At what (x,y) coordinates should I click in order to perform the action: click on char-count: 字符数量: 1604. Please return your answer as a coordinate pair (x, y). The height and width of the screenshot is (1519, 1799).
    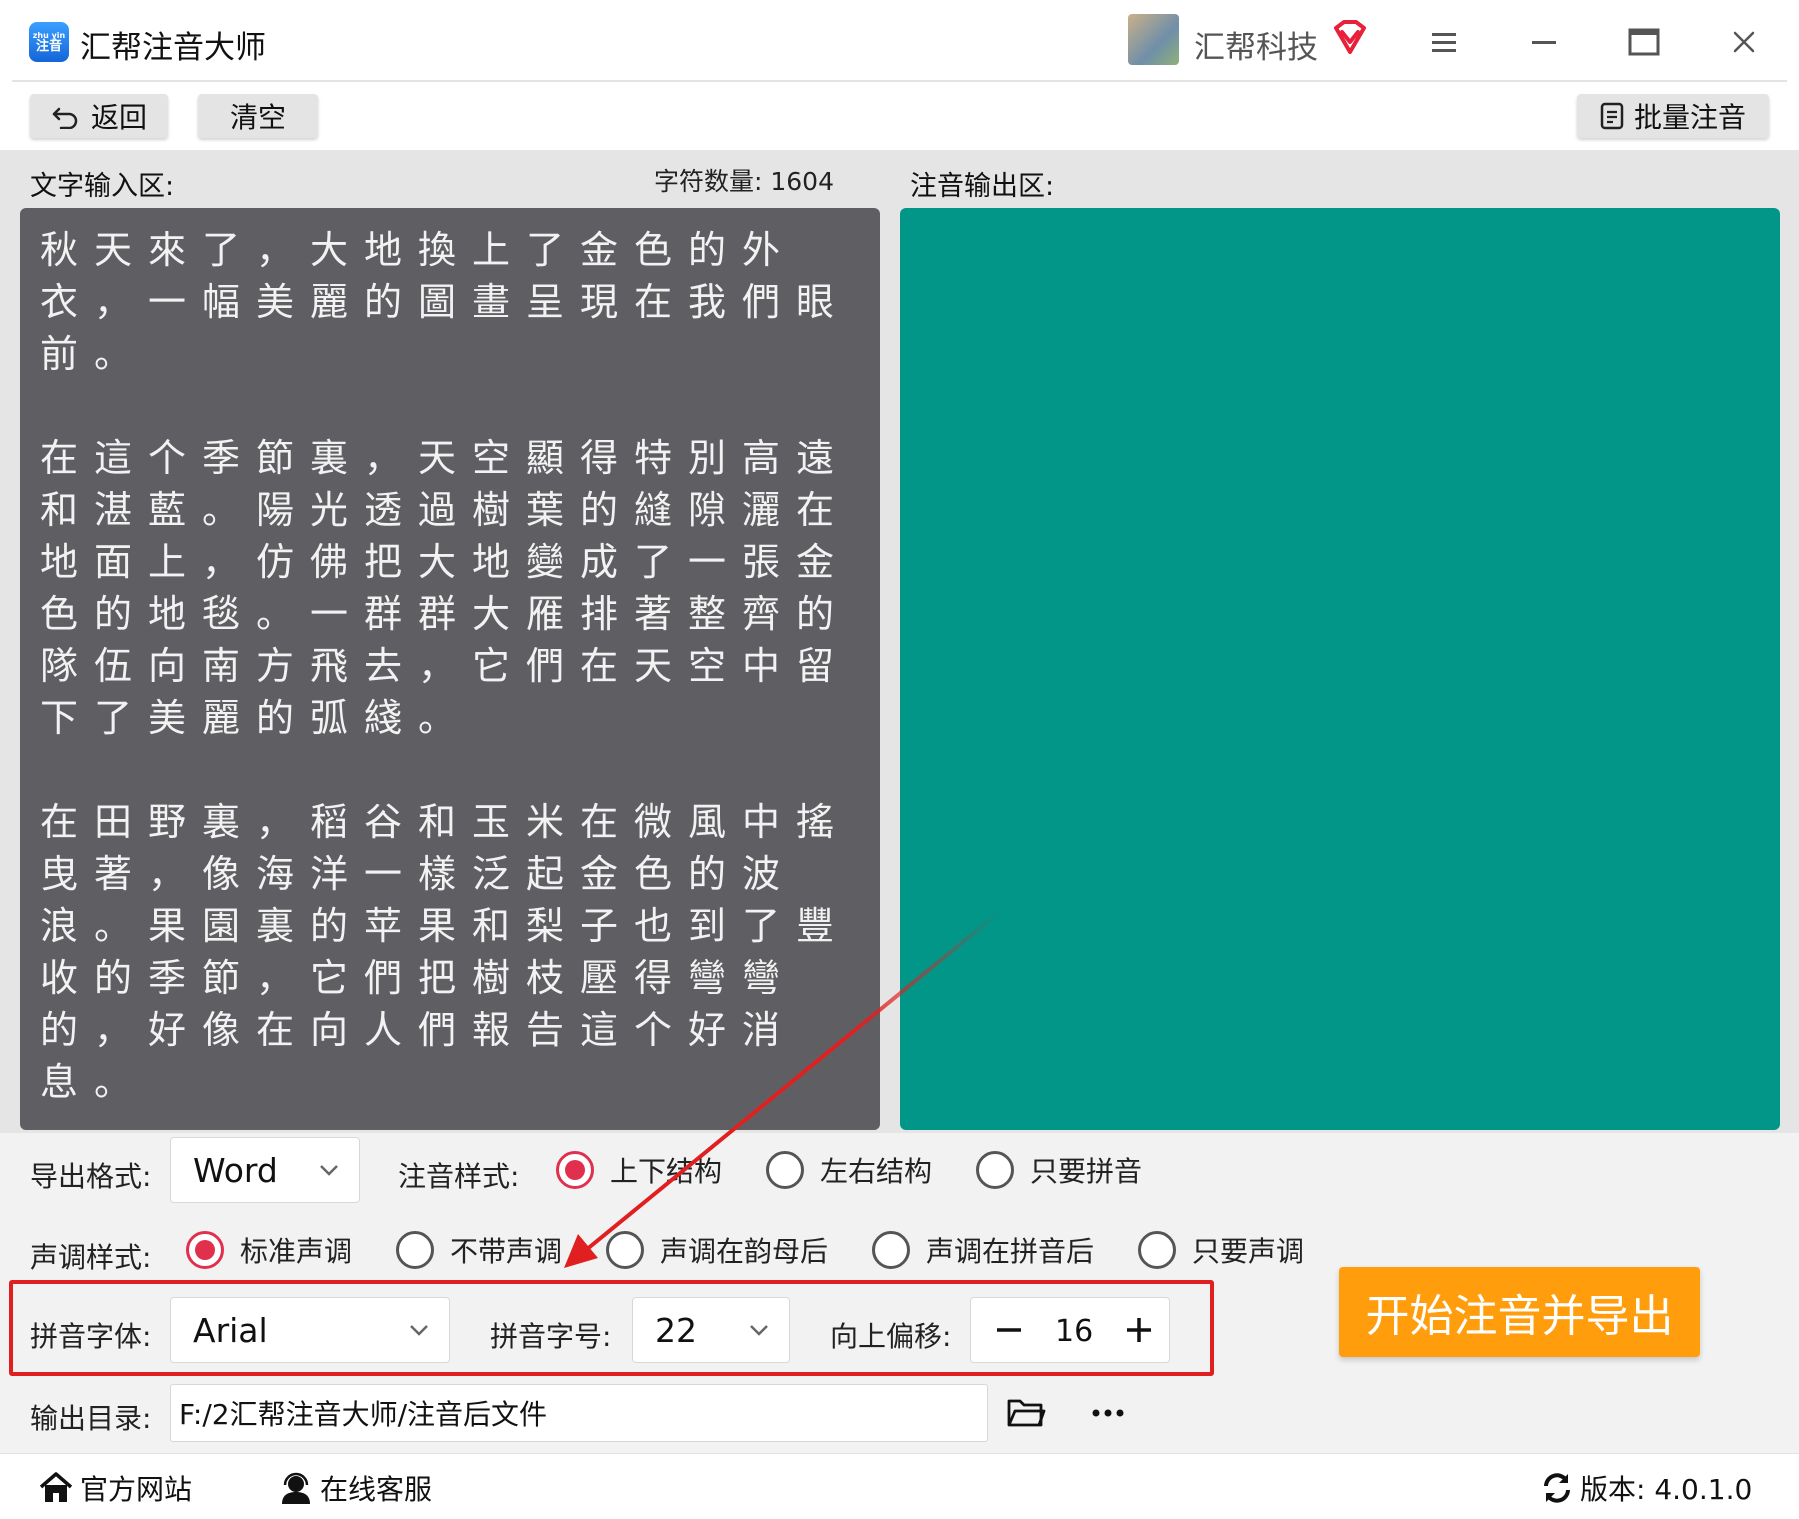
    Looking at the image, I should click on (744, 181).